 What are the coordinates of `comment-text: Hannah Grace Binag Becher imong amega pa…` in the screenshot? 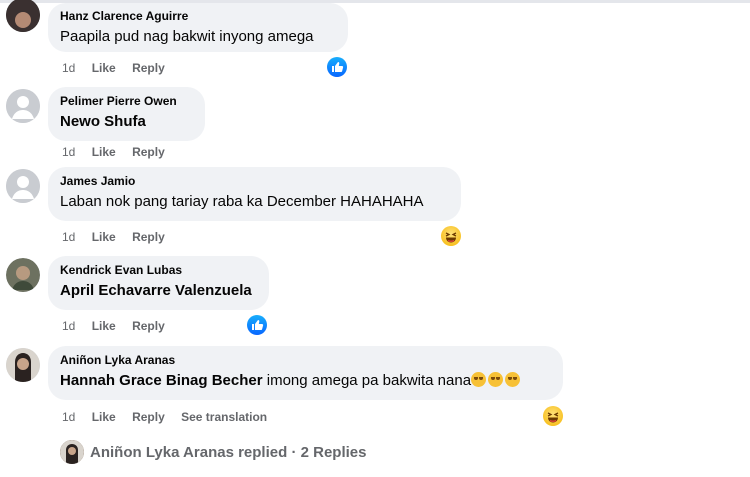 It's located at (305, 381).